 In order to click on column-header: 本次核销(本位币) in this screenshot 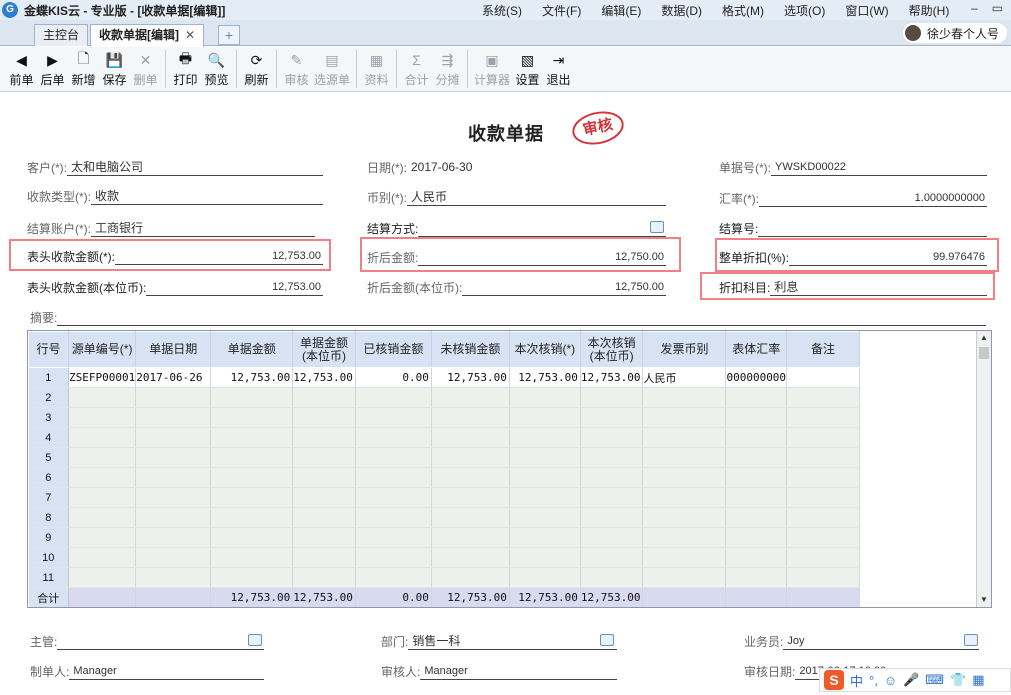, I will do `click(611, 349)`.